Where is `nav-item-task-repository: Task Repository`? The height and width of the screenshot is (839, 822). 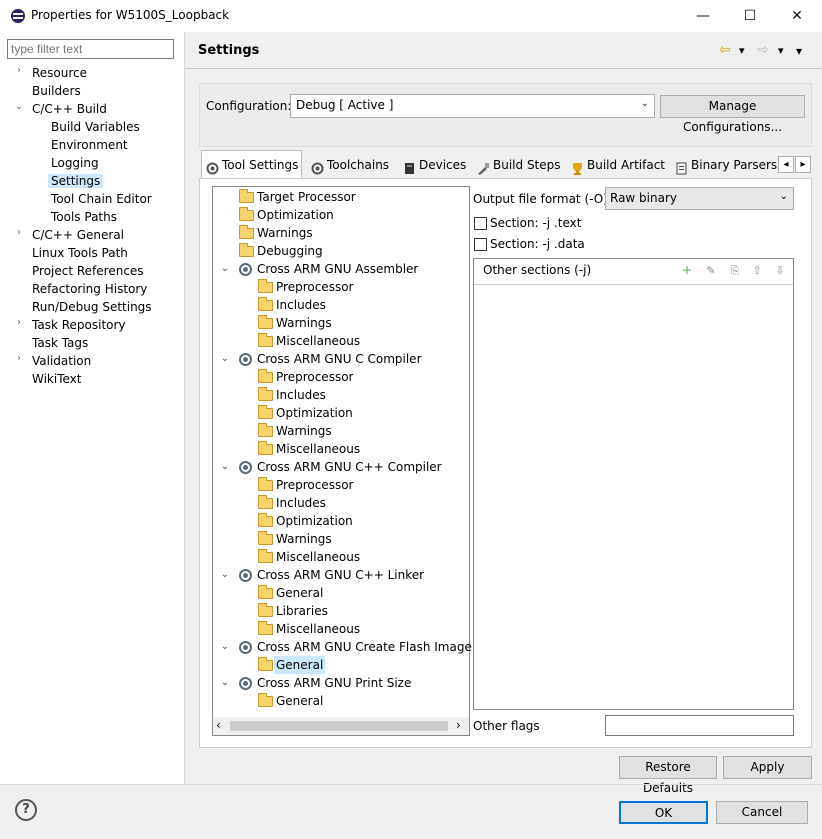 nav-item-task-repository: Task Repository is located at coordinates (79, 325).